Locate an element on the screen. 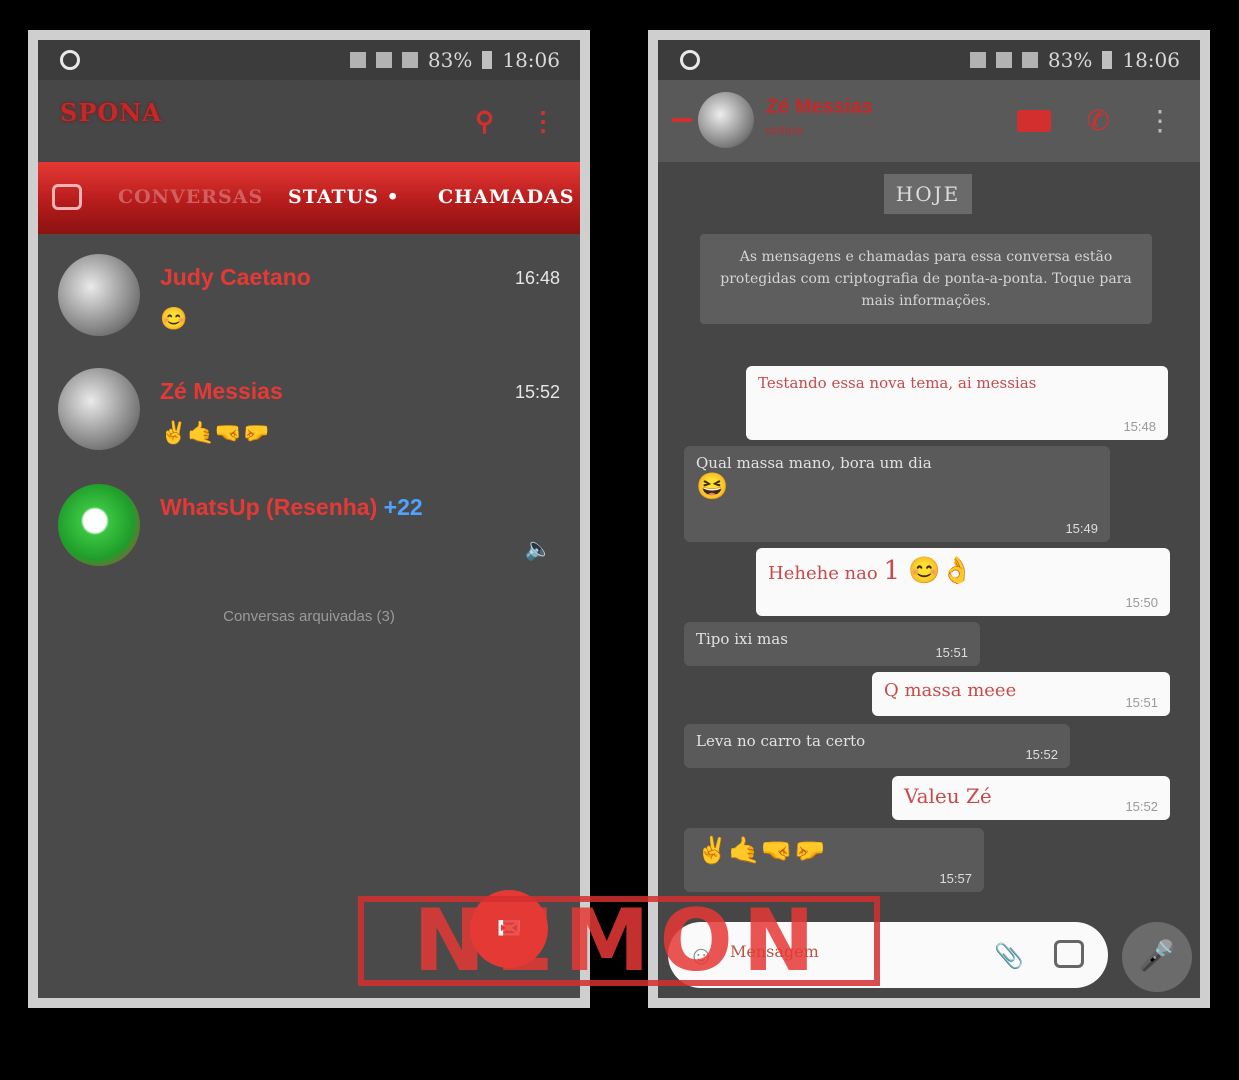 The image size is (1239, 1080). chat-name: WhatsUp (Resenha) +22 is located at coordinates (291, 507).